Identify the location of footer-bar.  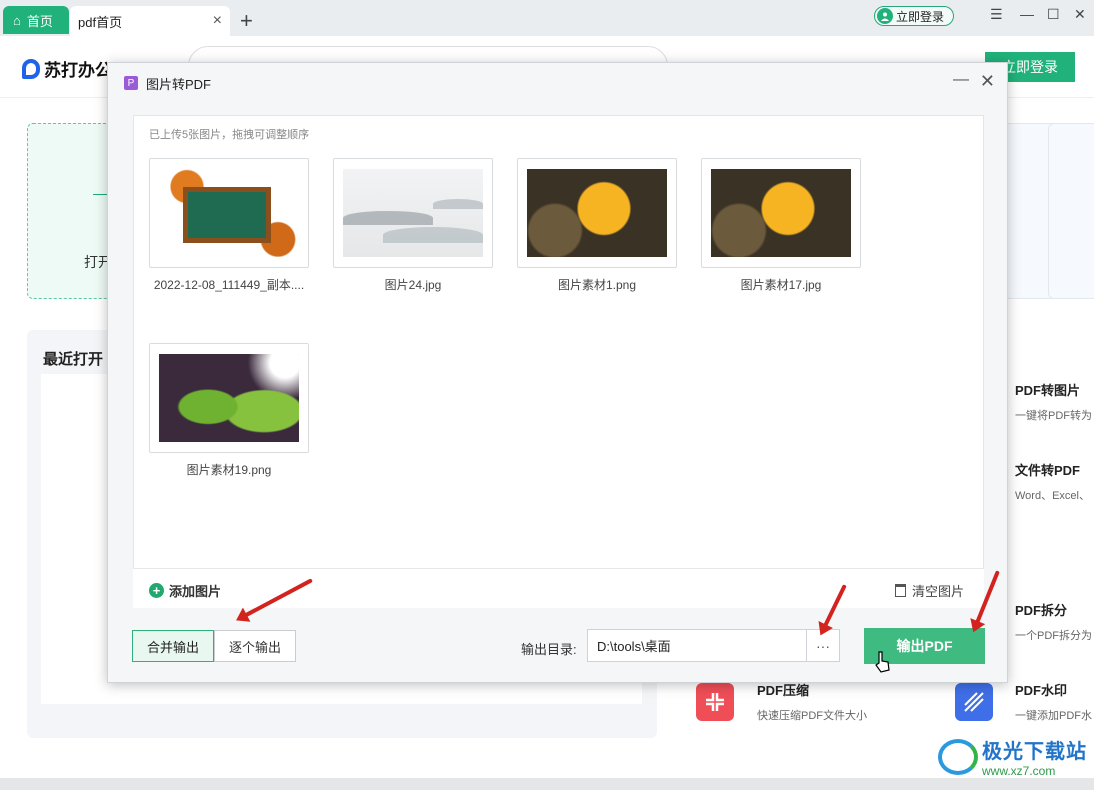
(547, 784).